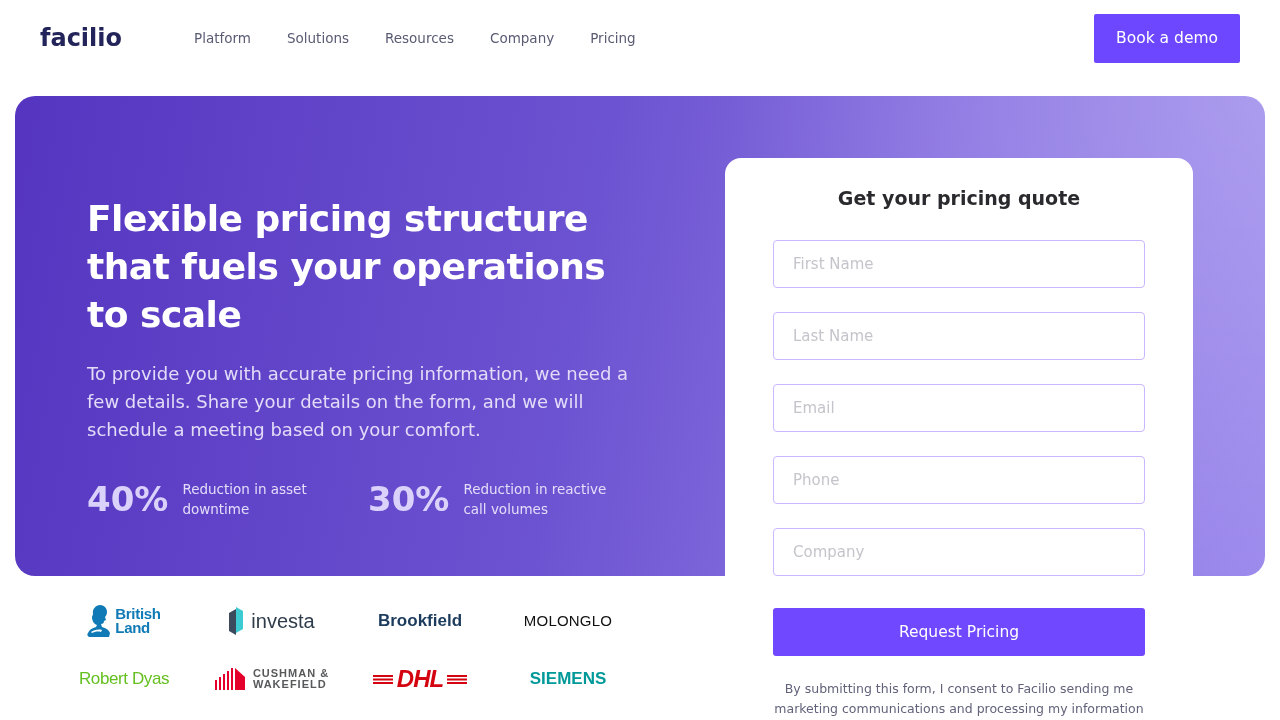 The width and height of the screenshot is (1280, 720). I want to click on bars-icon, so click(229, 679).